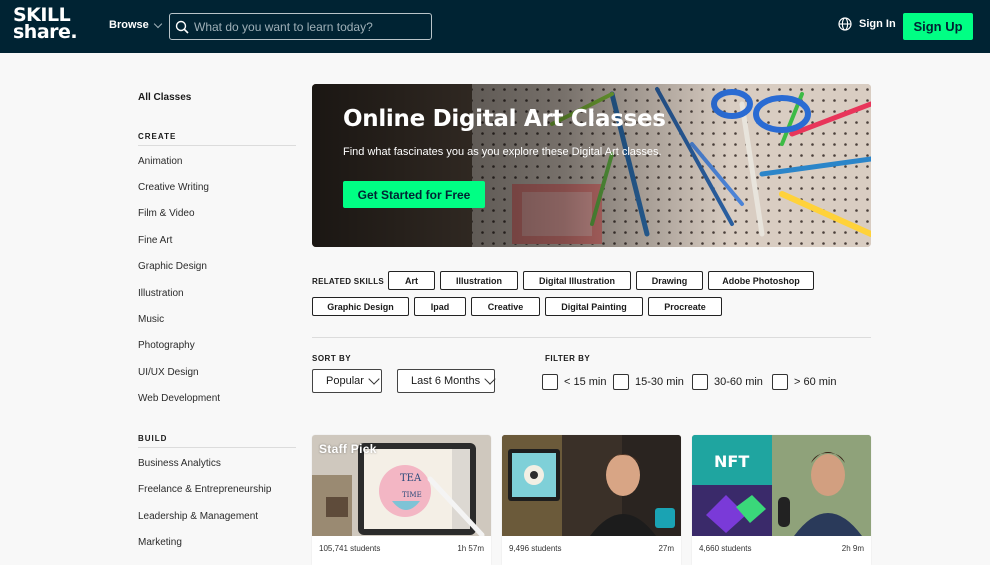  I want to click on class-card: 9,496 students 27m, so click(591, 500).